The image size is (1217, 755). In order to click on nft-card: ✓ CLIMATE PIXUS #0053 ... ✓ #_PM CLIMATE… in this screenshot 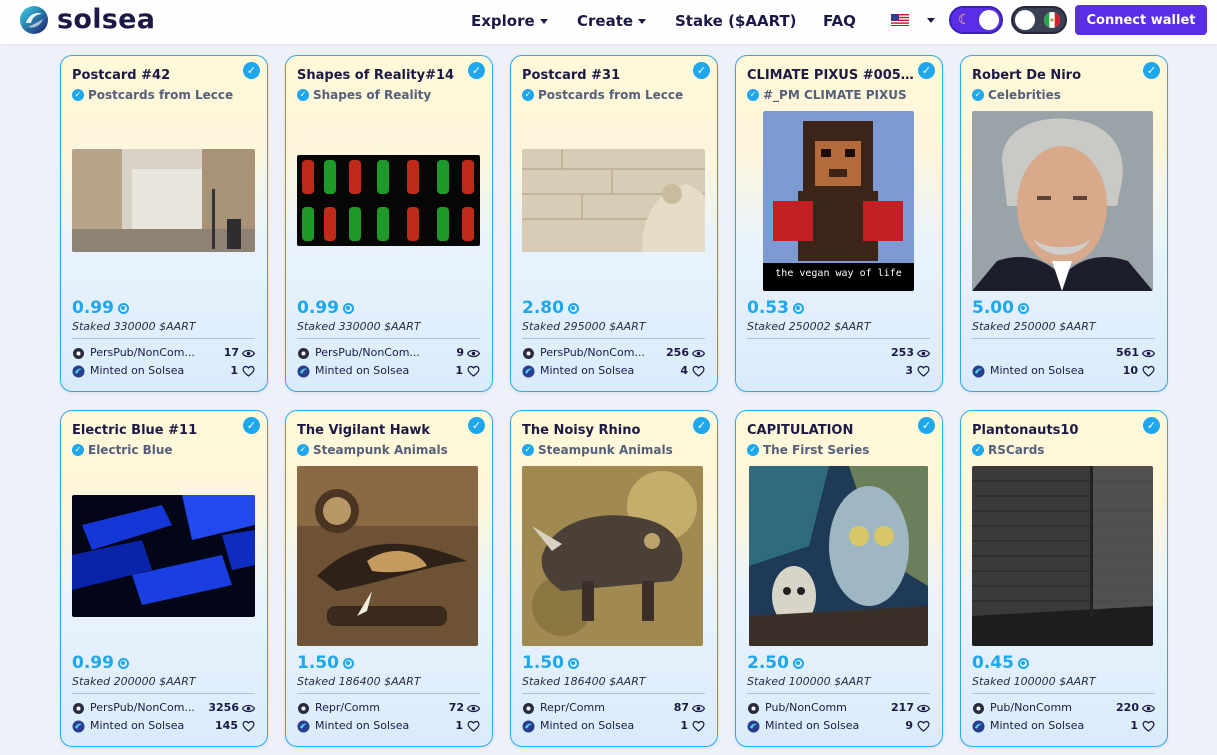, I will do `click(839, 223)`.